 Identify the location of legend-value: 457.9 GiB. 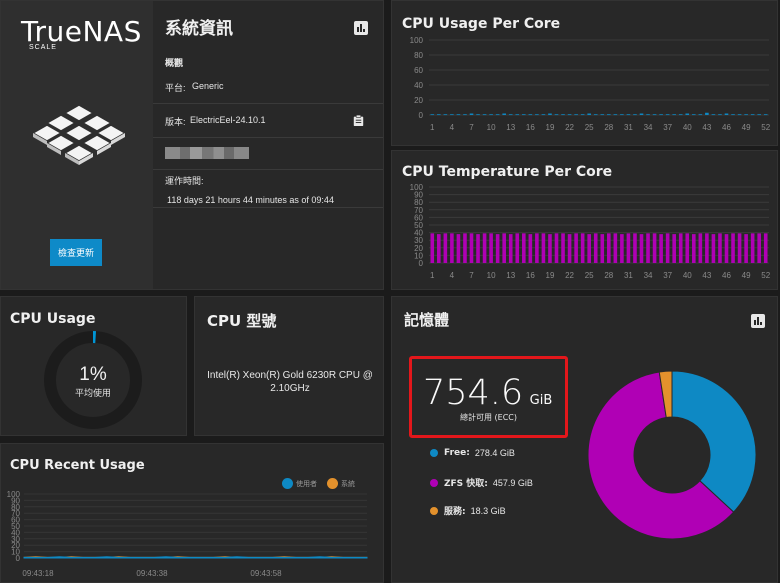
(512, 482).